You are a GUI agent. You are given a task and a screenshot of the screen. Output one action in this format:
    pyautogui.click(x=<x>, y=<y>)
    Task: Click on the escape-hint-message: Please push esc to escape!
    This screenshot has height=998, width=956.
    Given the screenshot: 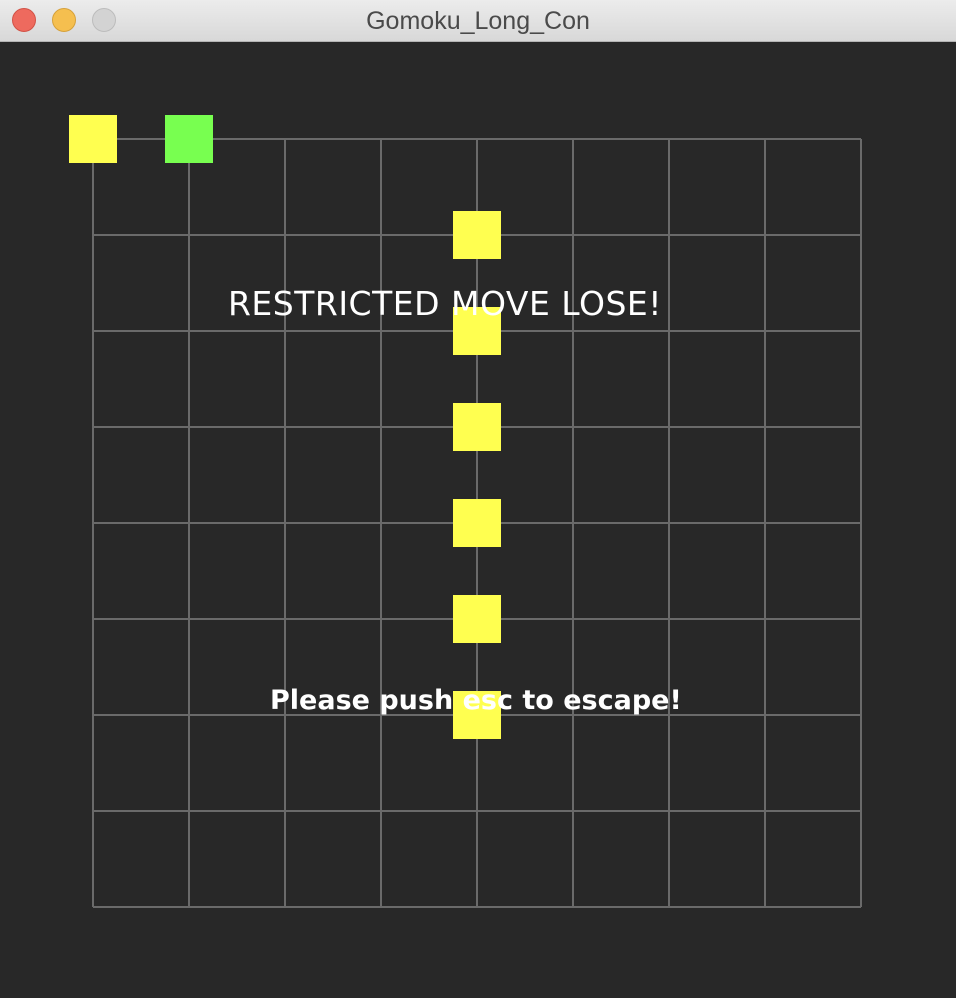 What is the action you would take?
    pyautogui.click(x=476, y=700)
    